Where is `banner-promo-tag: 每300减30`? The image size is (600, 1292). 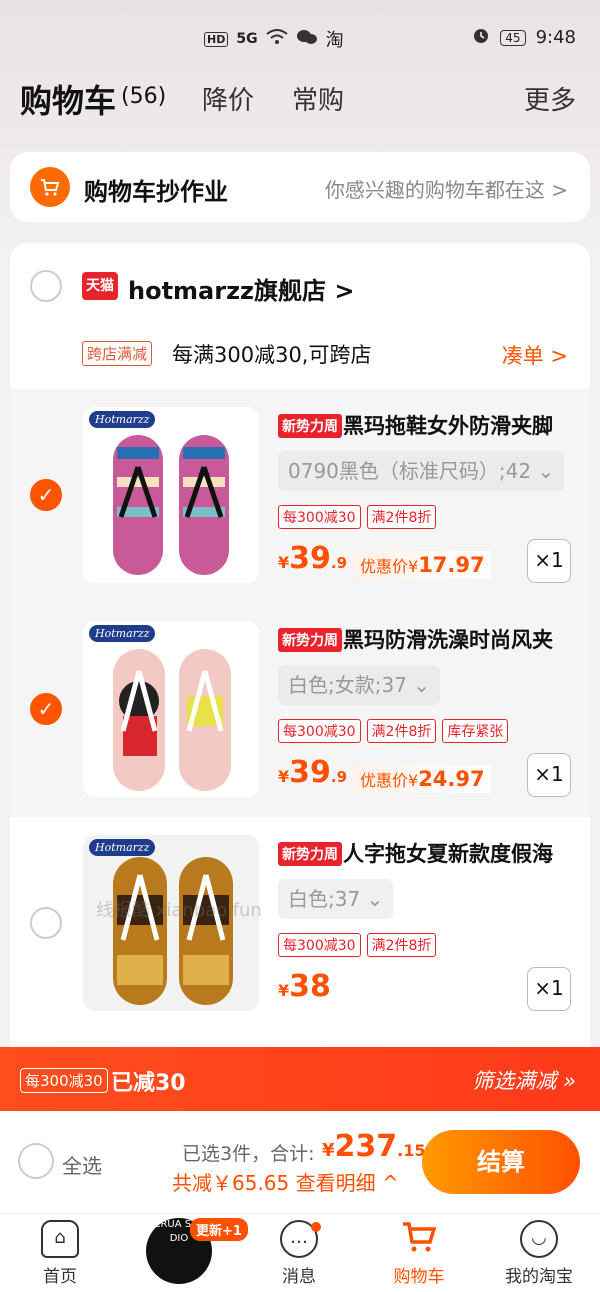
banner-promo-tag: 每300减30 is located at coordinates (64, 1080).